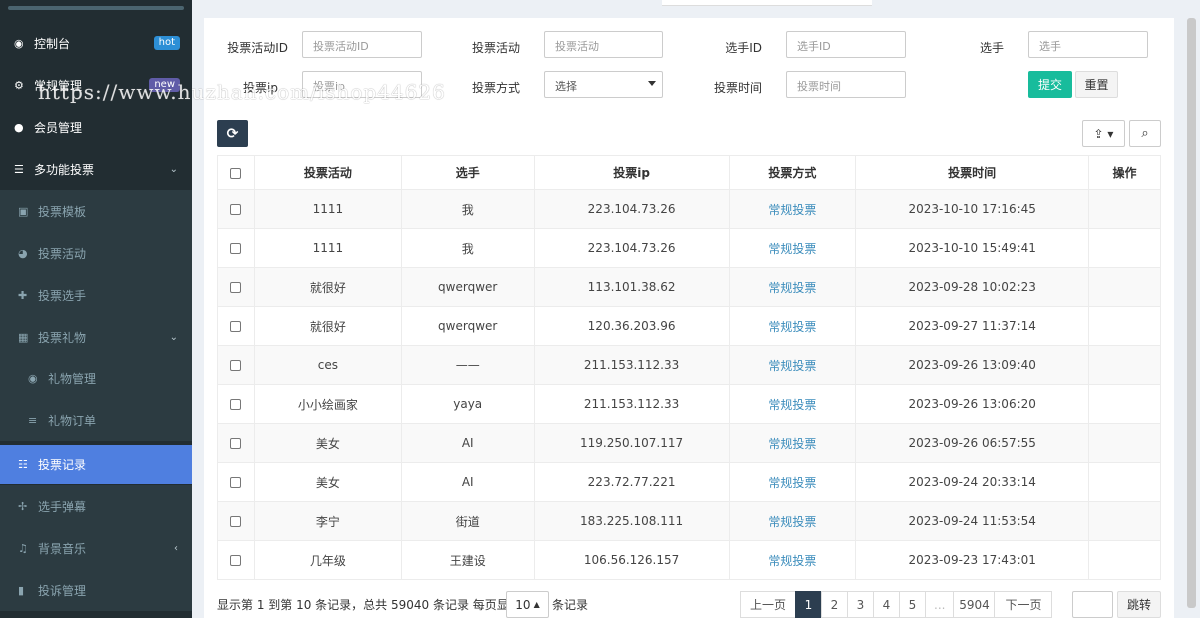  Describe the element at coordinates (96, 548) in the screenshot. I see `sidebar-item-music: ♫ 背景音乐 ‹` at that location.